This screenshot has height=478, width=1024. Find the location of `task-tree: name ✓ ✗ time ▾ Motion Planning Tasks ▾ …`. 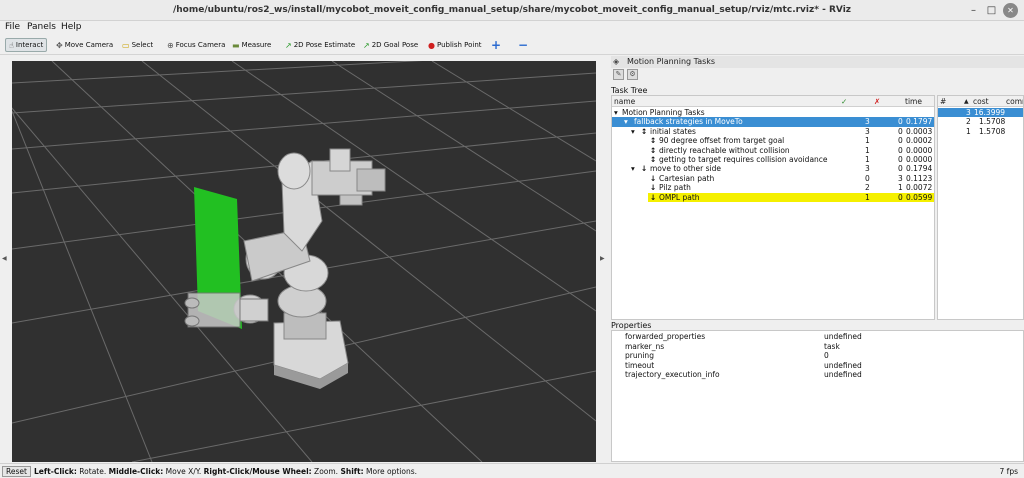

task-tree: name ✓ ✗ time ▾ Motion Planning Tasks ▾ … is located at coordinates (773, 207).